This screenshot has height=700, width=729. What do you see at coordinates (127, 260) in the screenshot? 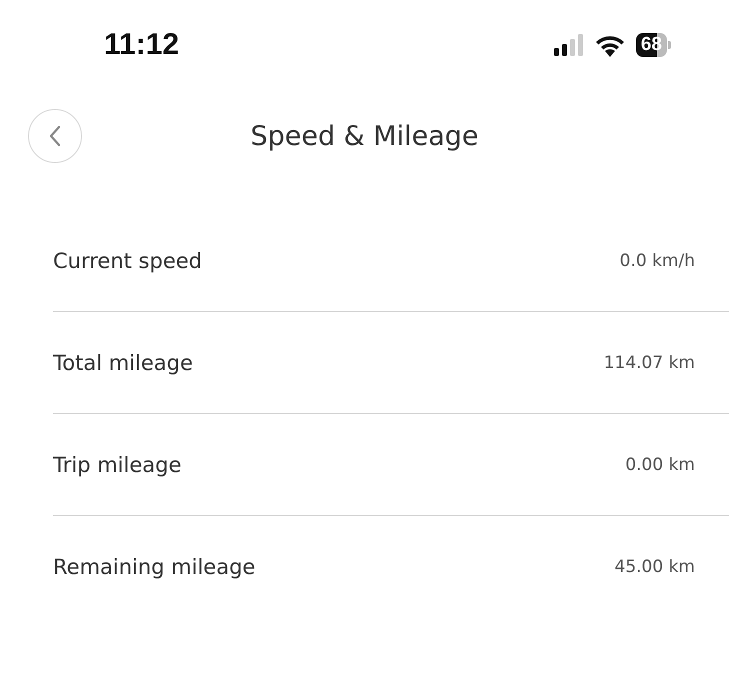
I see `row-label: Current speed` at bounding box center [127, 260].